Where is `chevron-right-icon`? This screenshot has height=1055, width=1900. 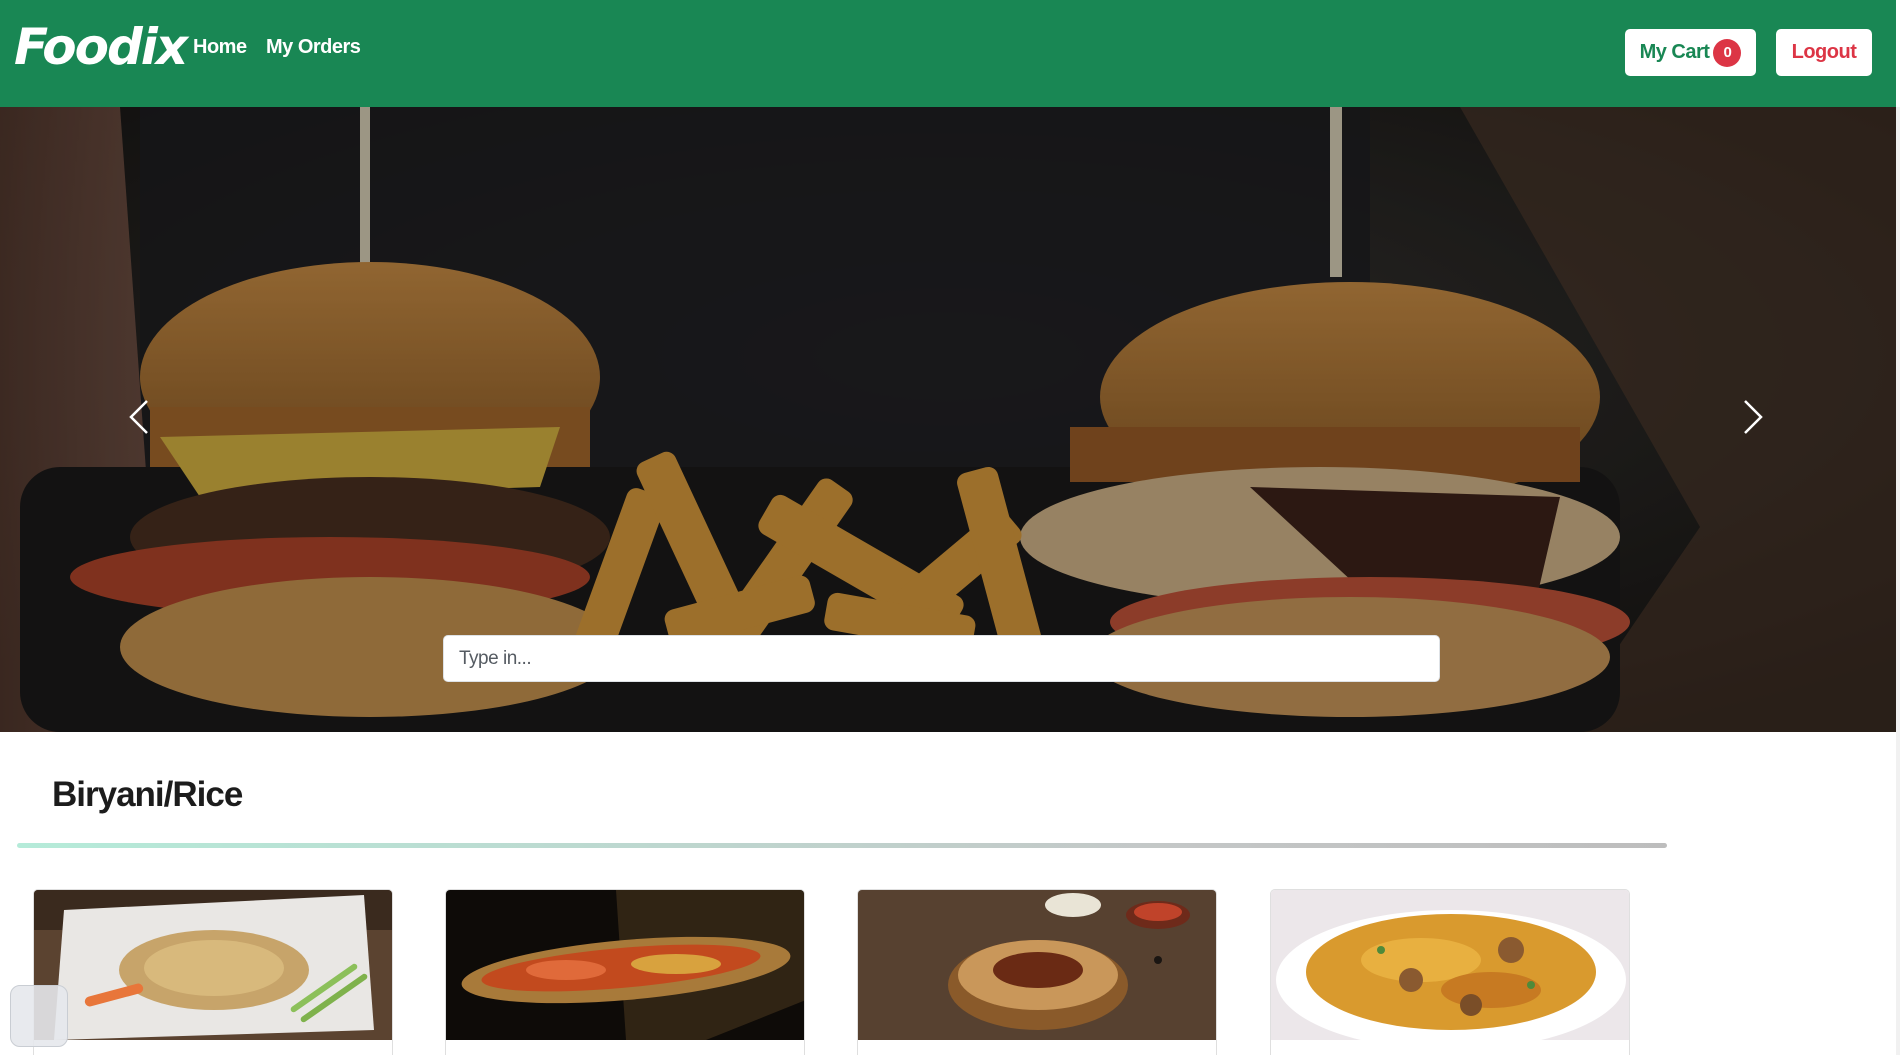
chevron-right-icon is located at coordinates (1753, 417).